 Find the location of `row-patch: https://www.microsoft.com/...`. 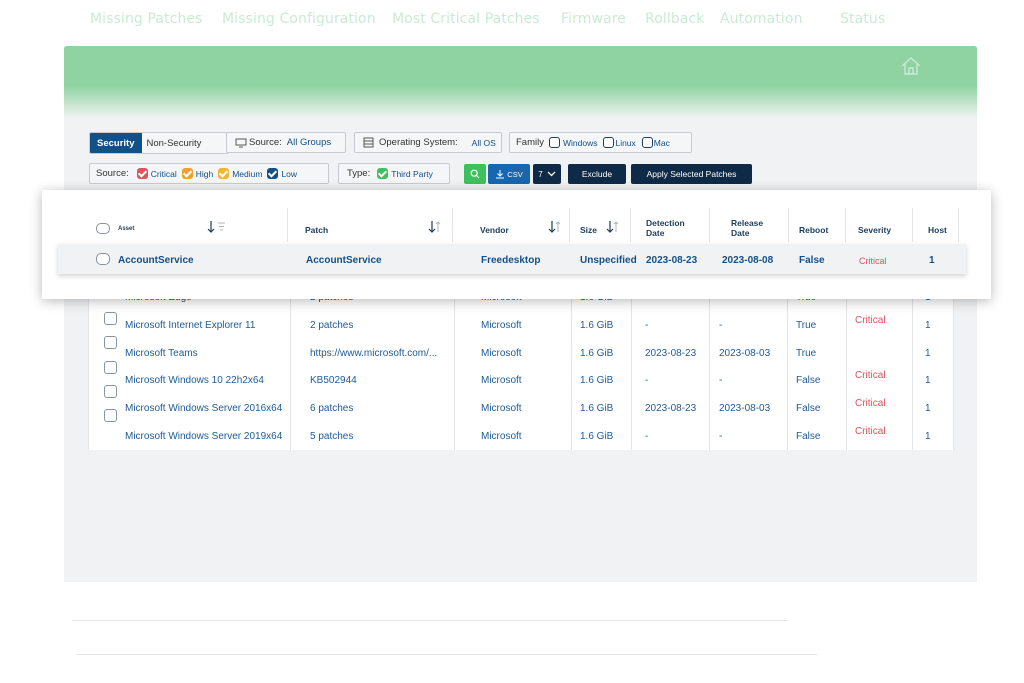

row-patch: https://www.microsoft.com/... is located at coordinates (373, 353).